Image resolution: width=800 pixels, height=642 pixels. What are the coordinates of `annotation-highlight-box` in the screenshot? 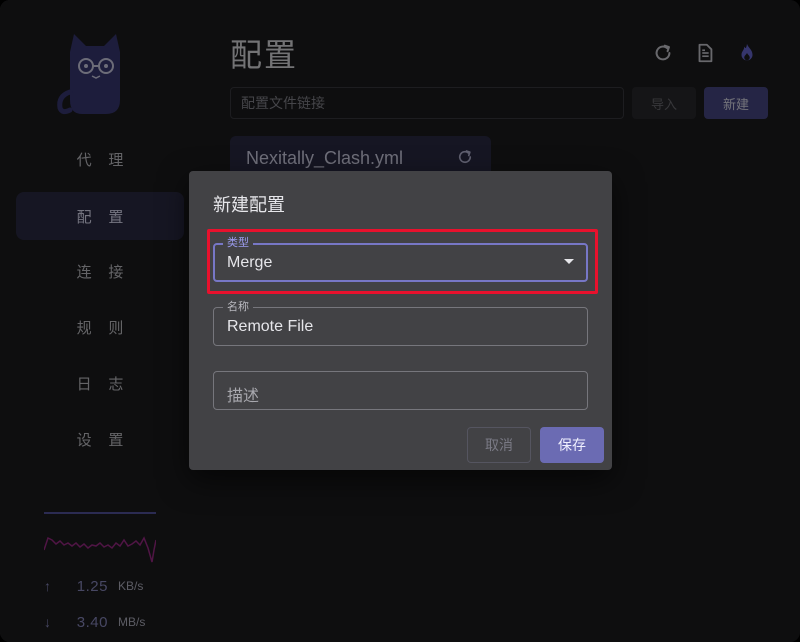 It's located at (402, 261).